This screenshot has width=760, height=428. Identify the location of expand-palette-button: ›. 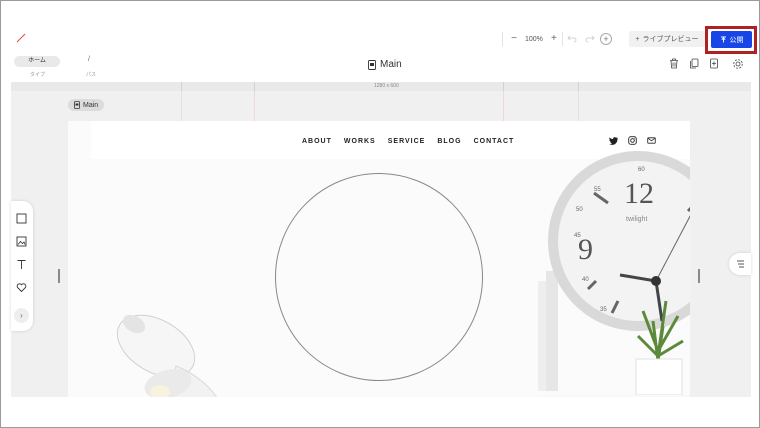
(21, 315).